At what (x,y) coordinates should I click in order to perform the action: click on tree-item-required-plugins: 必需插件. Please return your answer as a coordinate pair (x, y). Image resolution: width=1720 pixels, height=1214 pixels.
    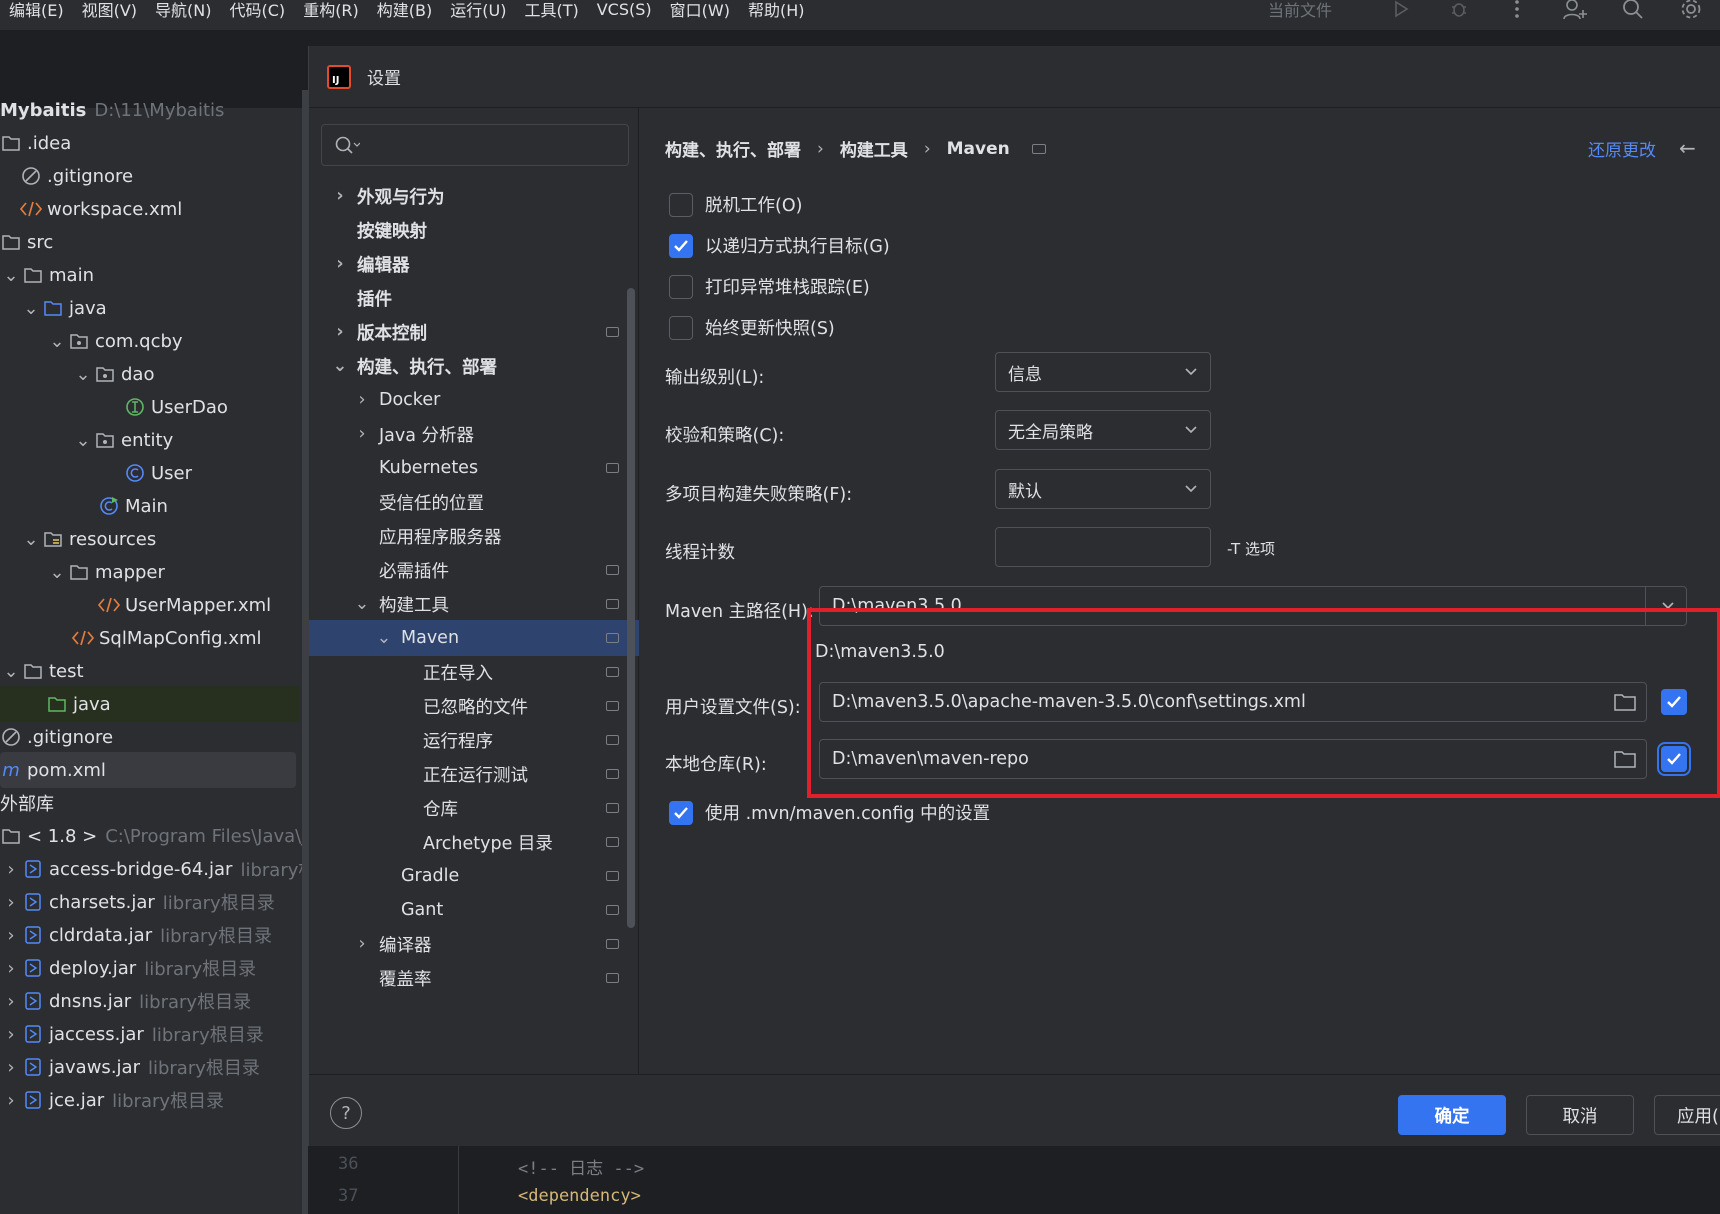
    Looking at the image, I should click on (474, 570).